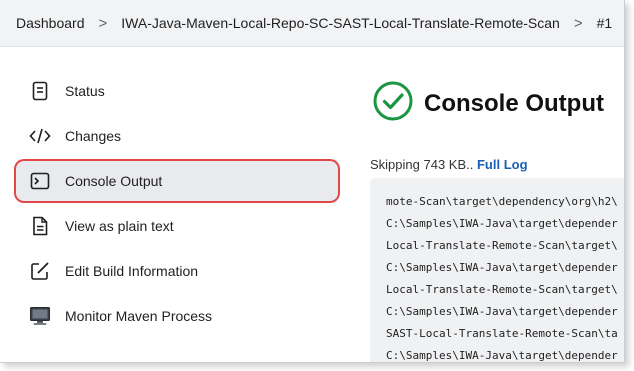 The image size is (634, 371). What do you see at coordinates (85, 91) in the screenshot?
I see `sidebar-item-label: Status` at bounding box center [85, 91].